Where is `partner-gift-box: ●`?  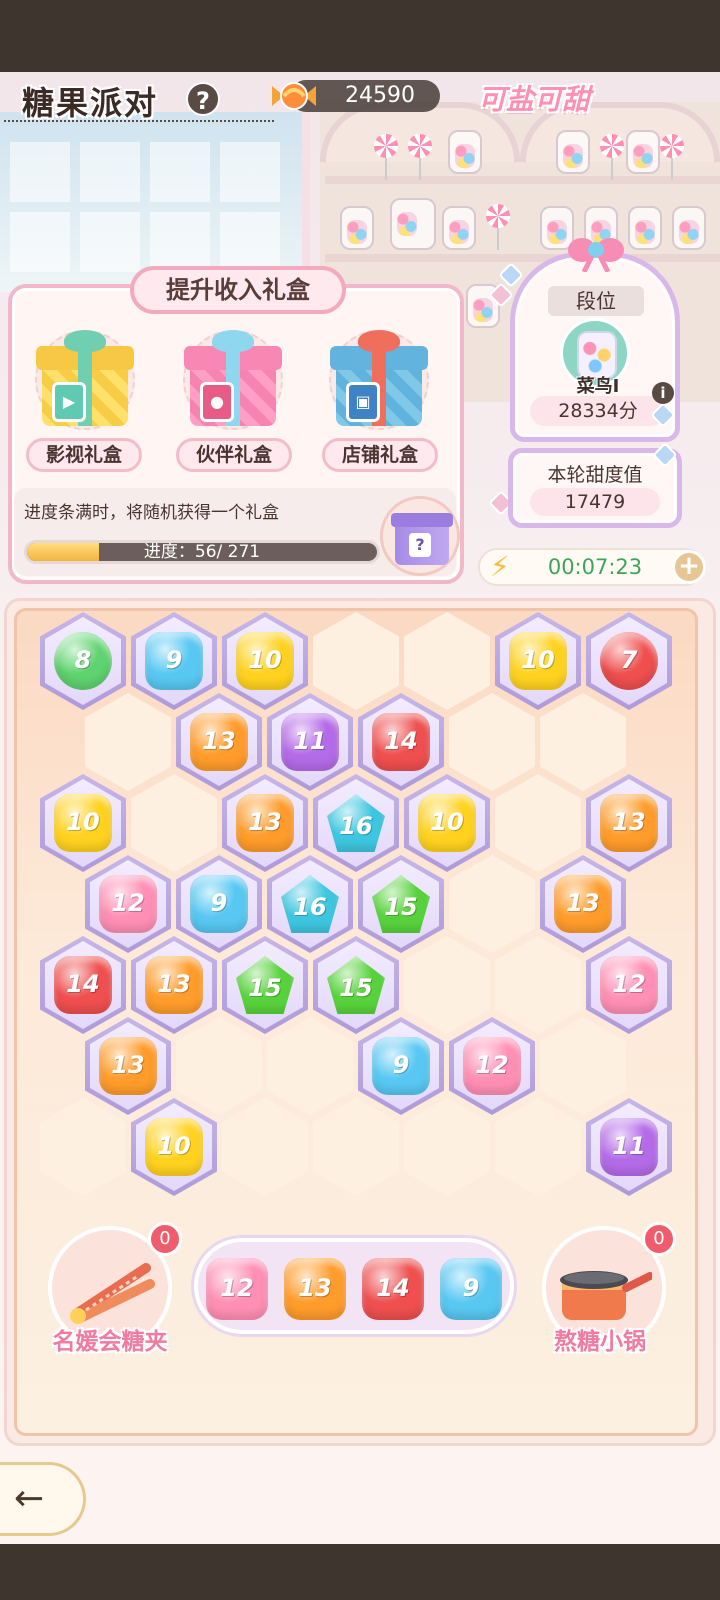
partner-gift-box: ● is located at coordinates (233, 386).